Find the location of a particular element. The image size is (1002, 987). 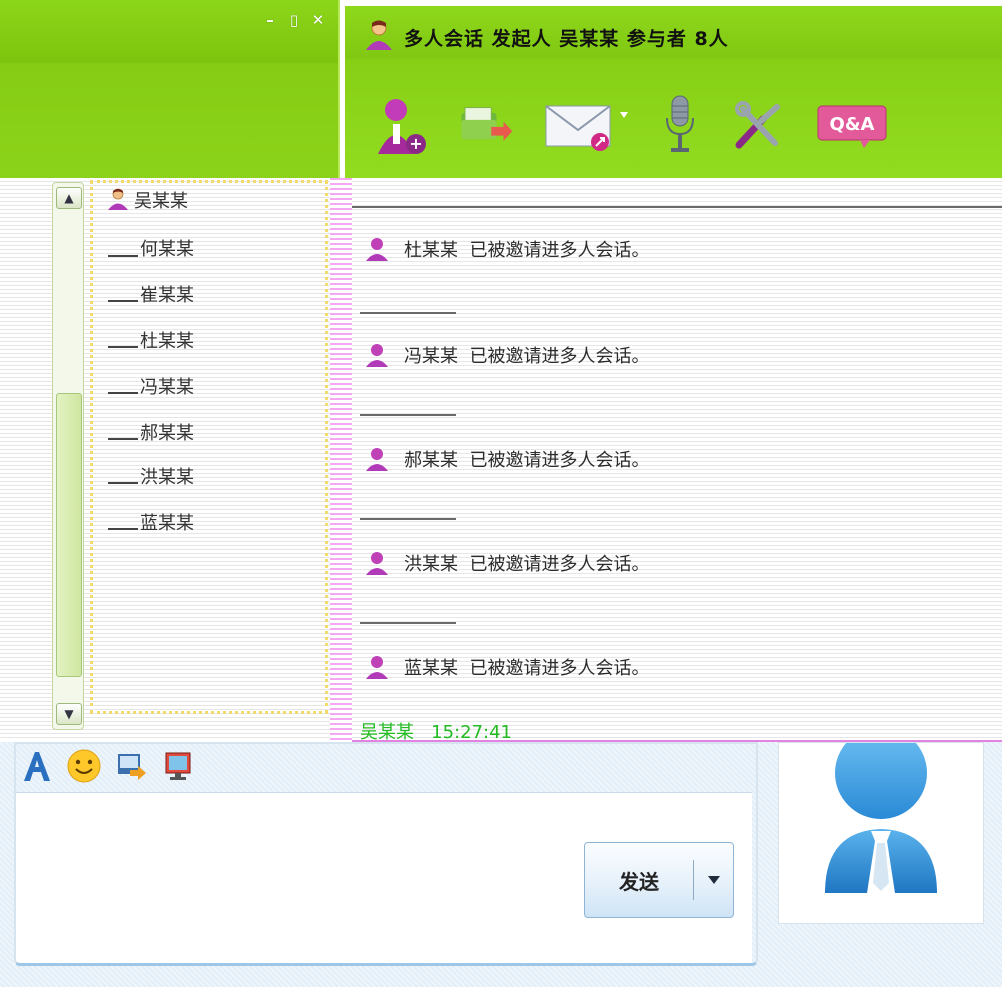

settings-button is located at coordinates (758, 126).